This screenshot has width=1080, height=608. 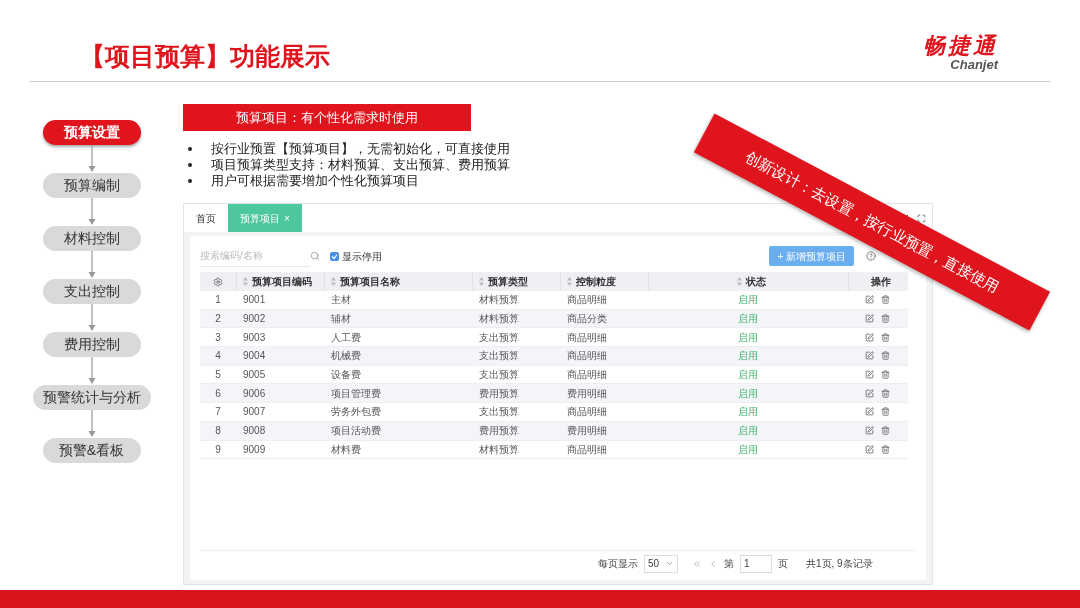 What do you see at coordinates (254, 300) in the screenshot?
I see `table-cell-text: 9001` at bounding box center [254, 300].